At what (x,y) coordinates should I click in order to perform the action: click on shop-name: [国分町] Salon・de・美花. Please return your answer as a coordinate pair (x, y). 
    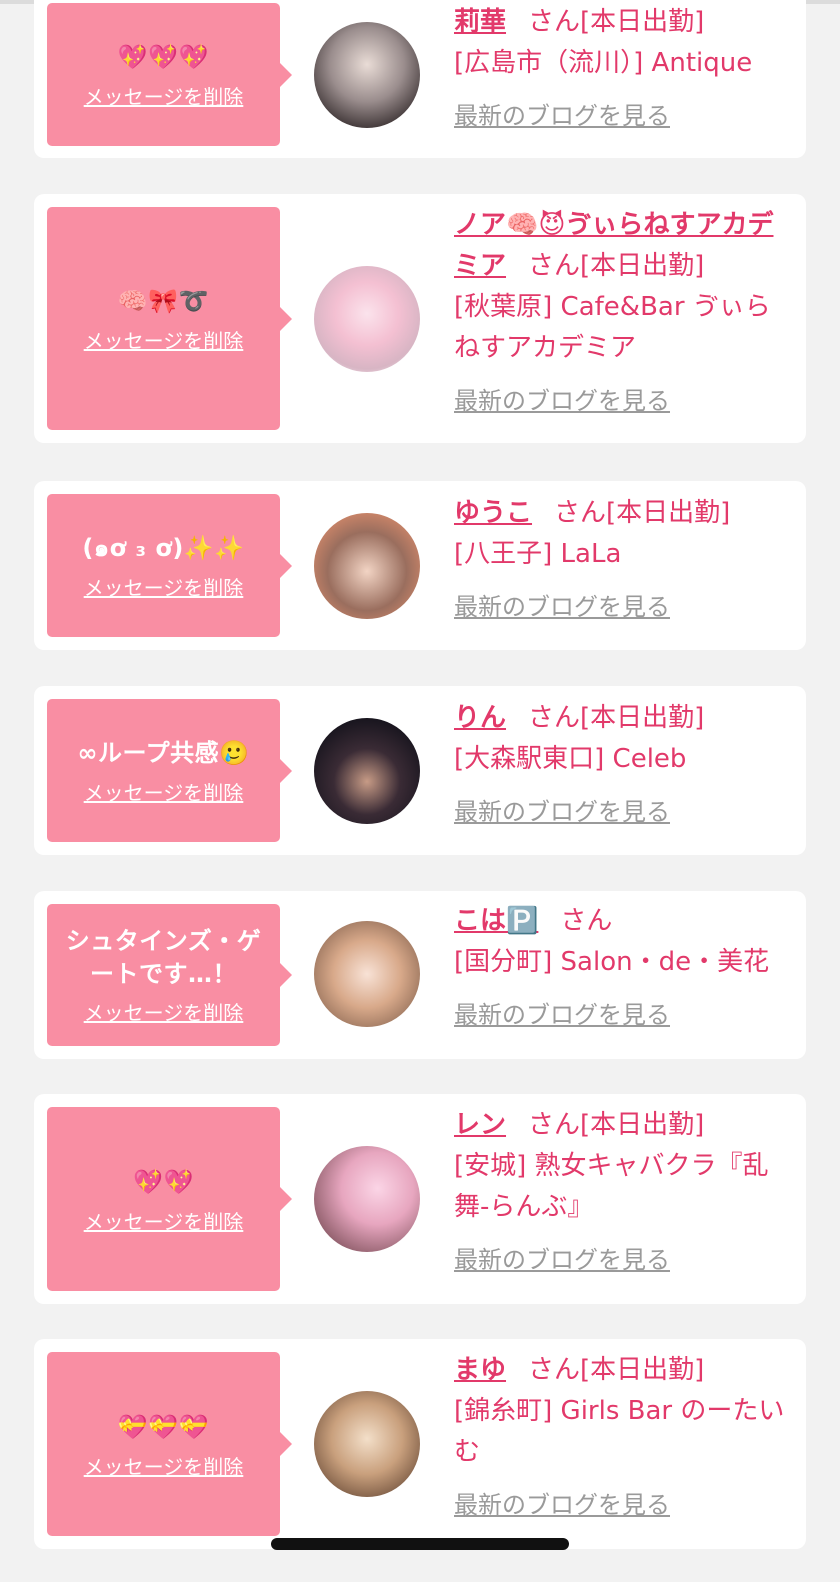
    Looking at the image, I should click on (612, 962).